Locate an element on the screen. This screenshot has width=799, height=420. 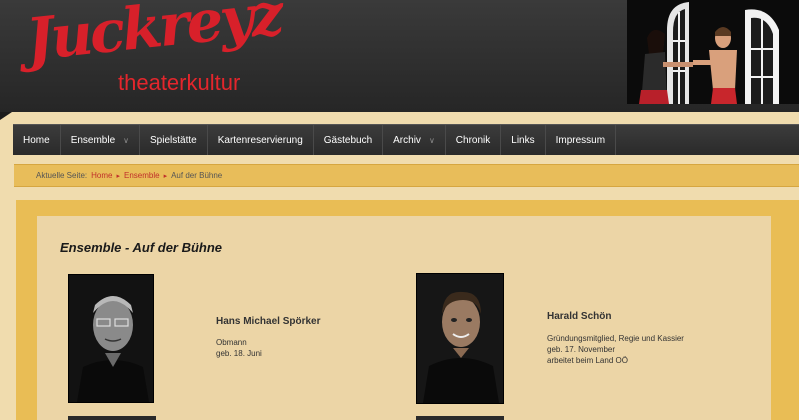
nav-item-label: Archiv is located at coordinates (407, 140).